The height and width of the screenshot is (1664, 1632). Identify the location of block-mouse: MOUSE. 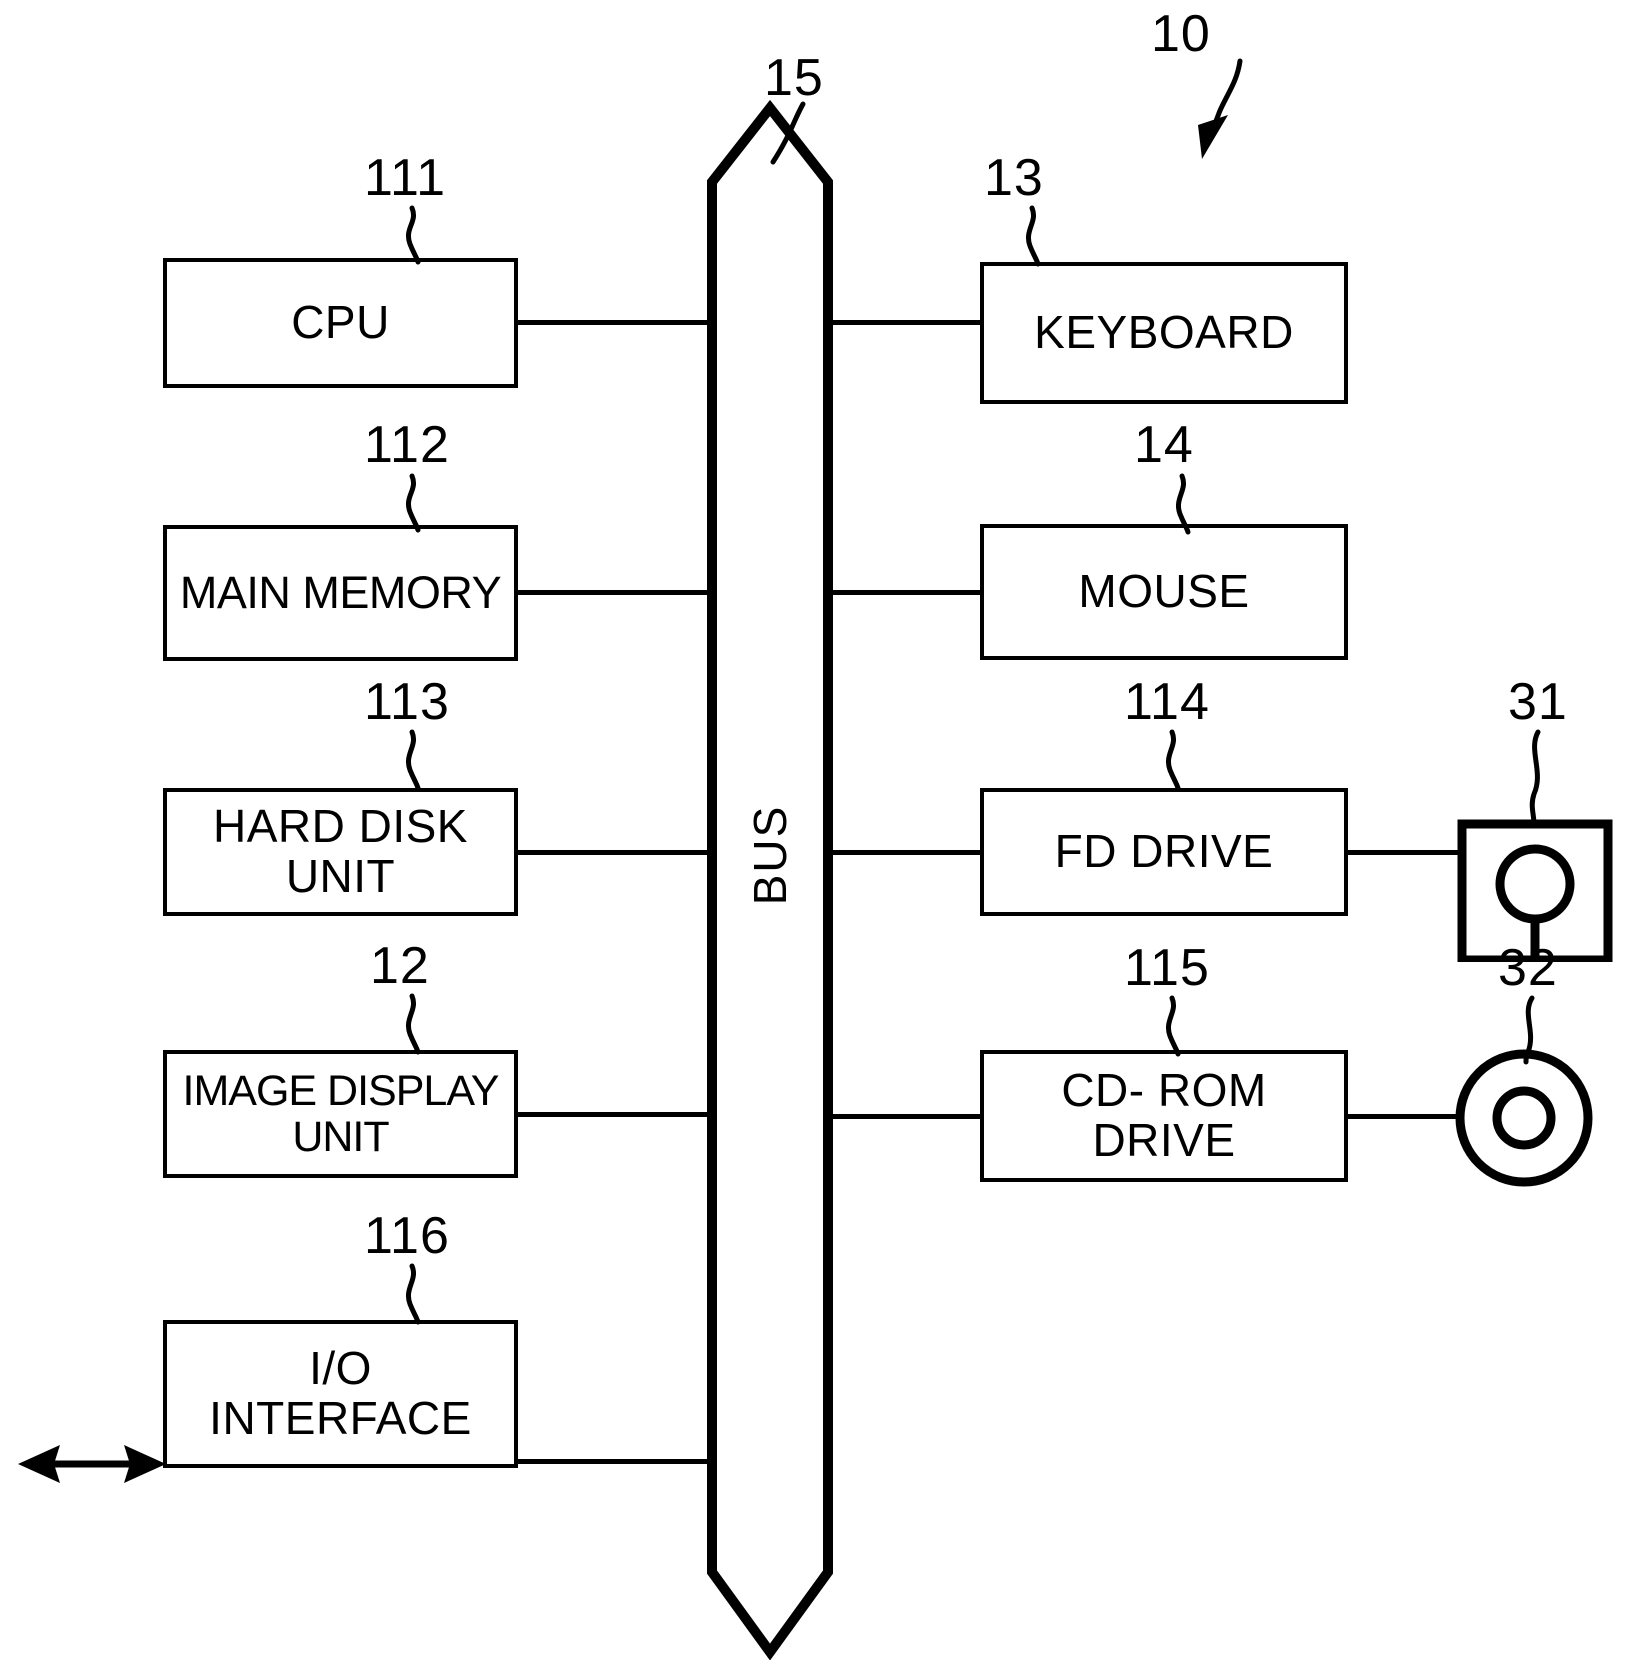
(1164, 592).